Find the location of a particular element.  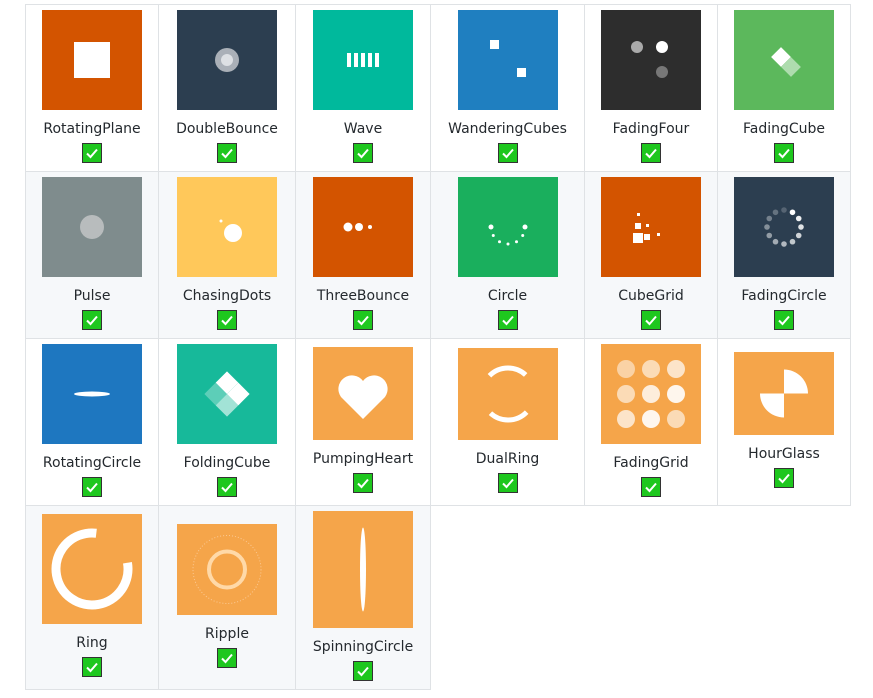

spinner-name: Ripple is located at coordinates (227, 633).